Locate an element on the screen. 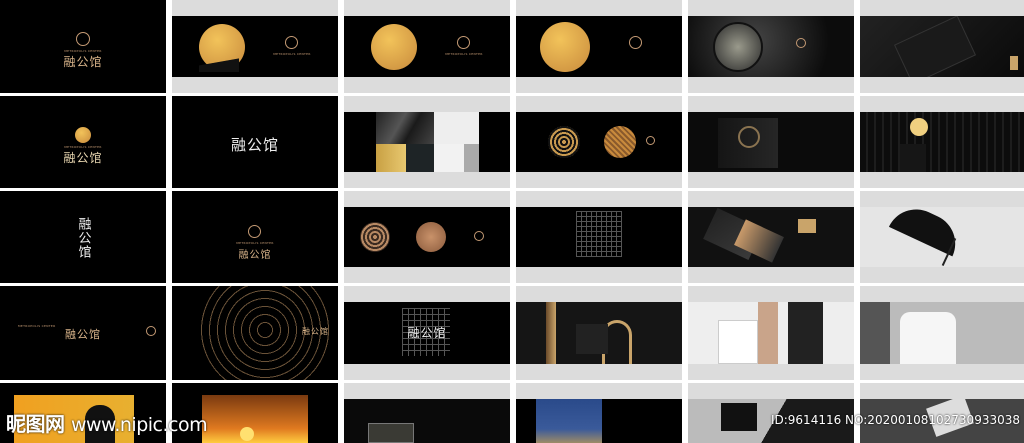 This screenshot has height=443, width=1024. thumb-three-circles is located at coordinates (427, 237).